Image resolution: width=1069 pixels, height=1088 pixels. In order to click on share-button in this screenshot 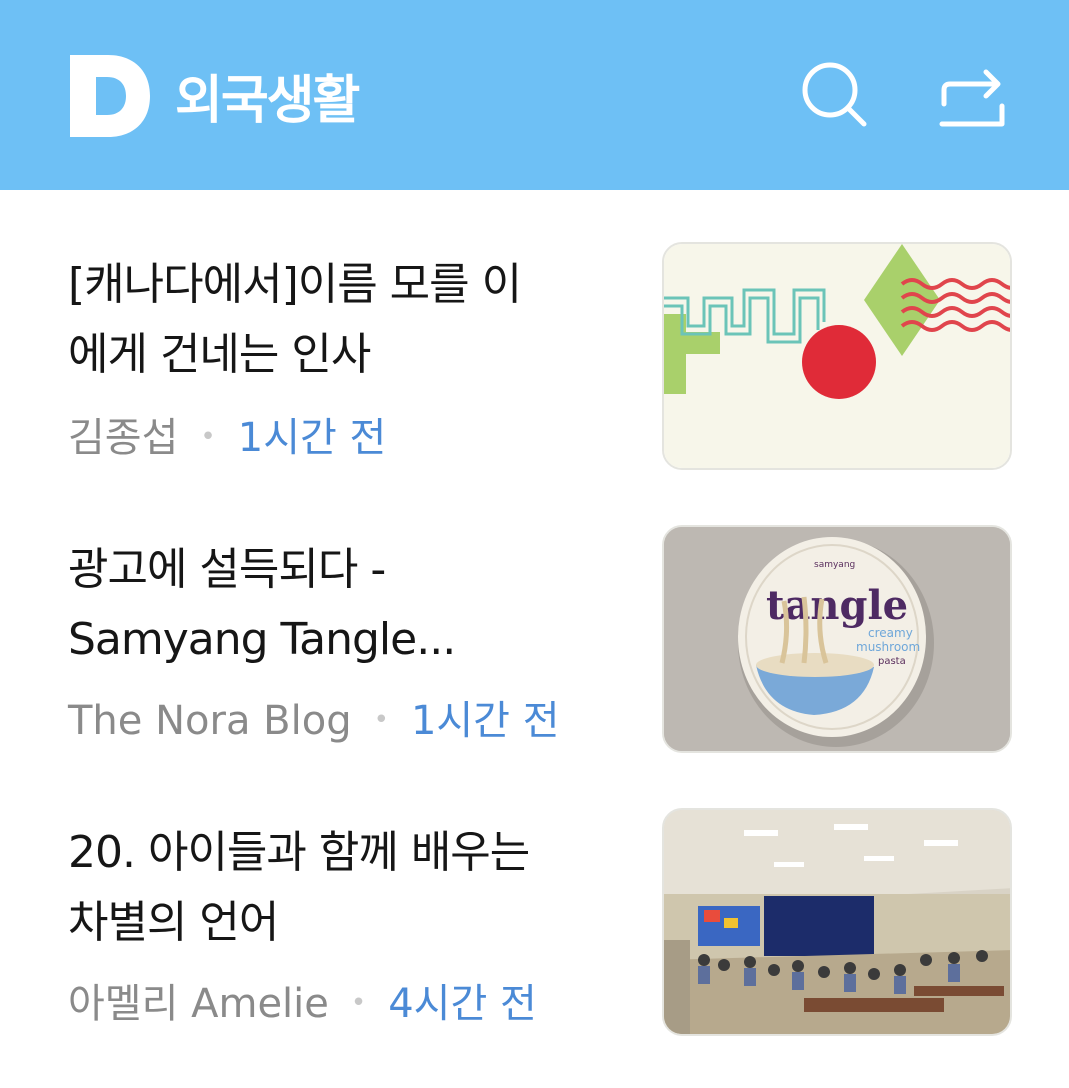, I will do `click(971, 95)`.